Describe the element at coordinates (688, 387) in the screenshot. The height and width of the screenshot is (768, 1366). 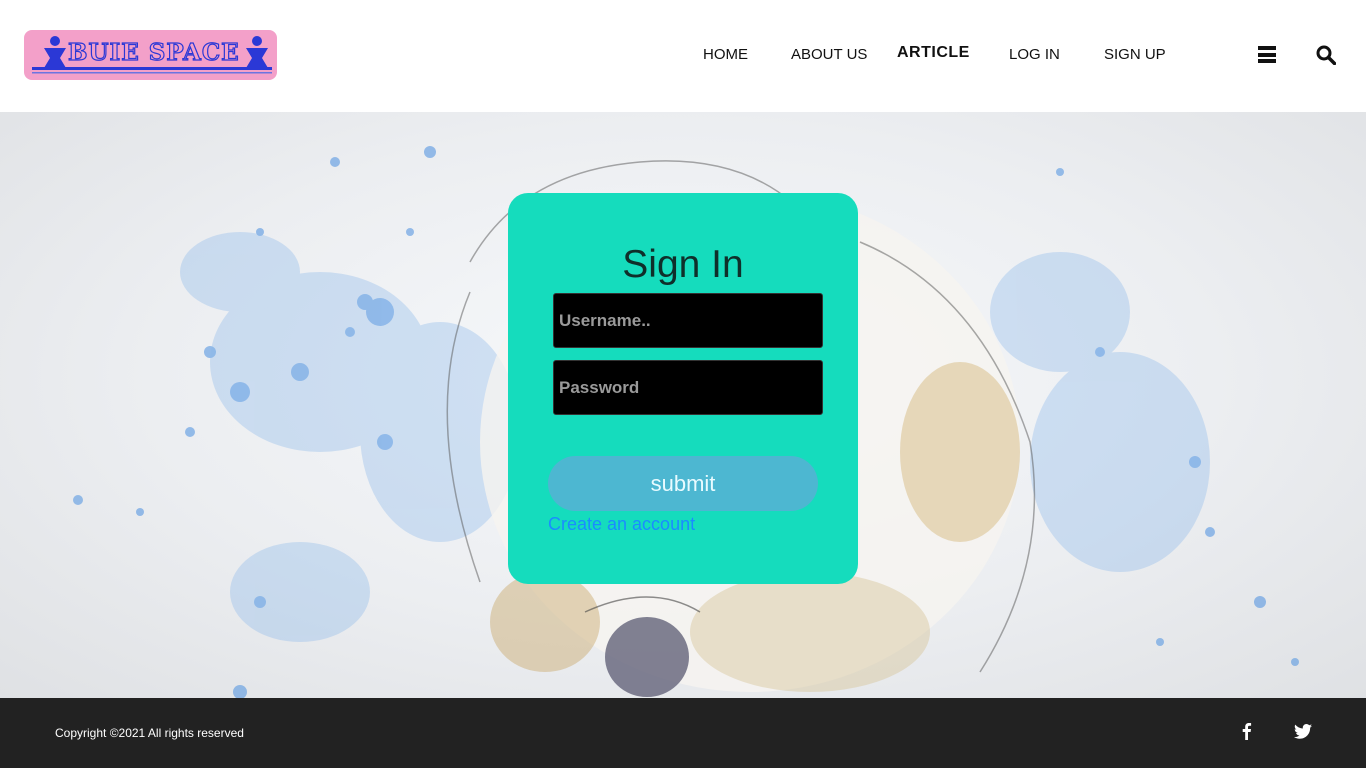
I see `password-input` at that location.